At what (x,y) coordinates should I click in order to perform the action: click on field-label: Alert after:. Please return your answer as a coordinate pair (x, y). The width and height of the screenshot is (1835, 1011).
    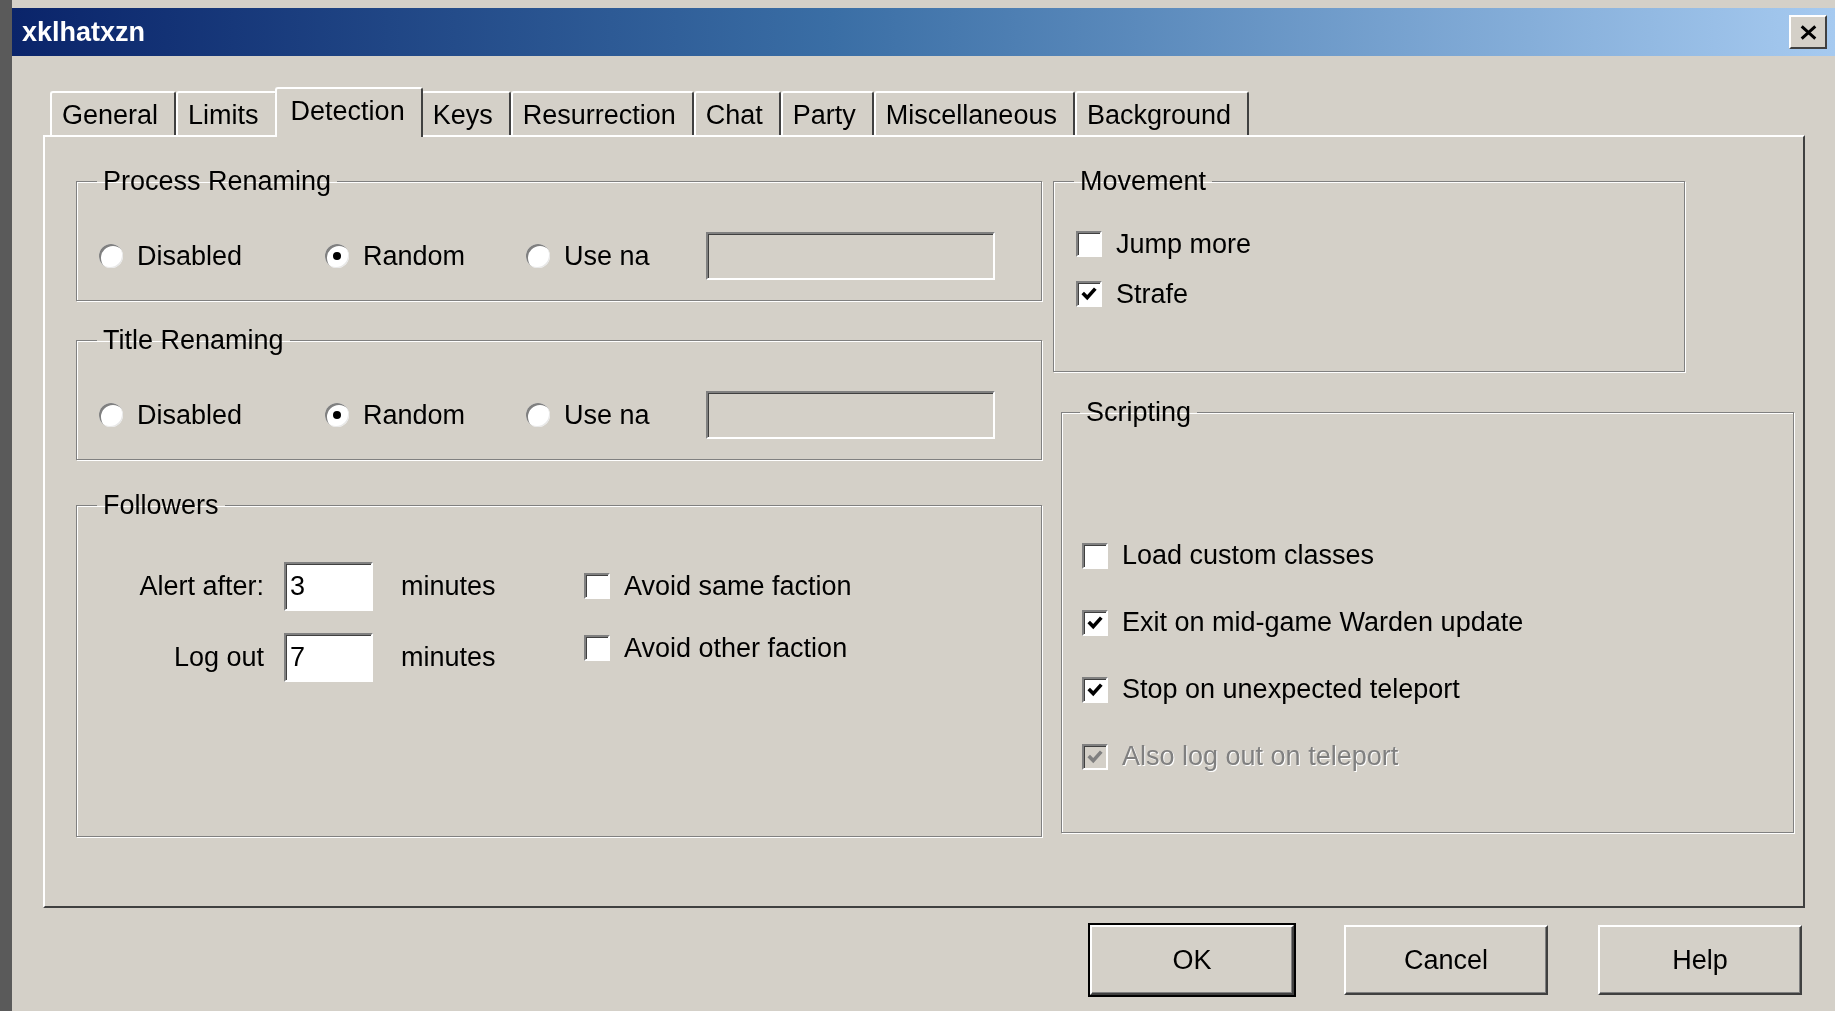
    Looking at the image, I should click on (201, 586).